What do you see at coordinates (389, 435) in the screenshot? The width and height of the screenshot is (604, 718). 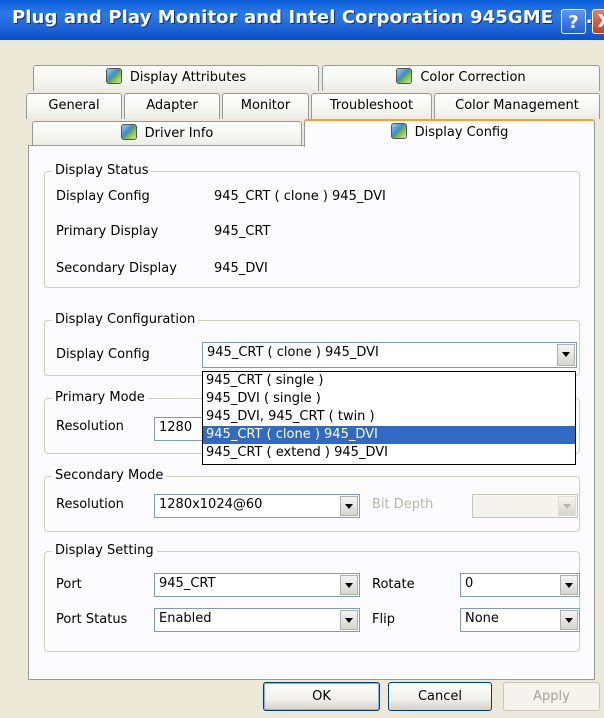 I see `dropdown-option-selected: 945_CRT ( clone ) 945_DVI` at bounding box center [389, 435].